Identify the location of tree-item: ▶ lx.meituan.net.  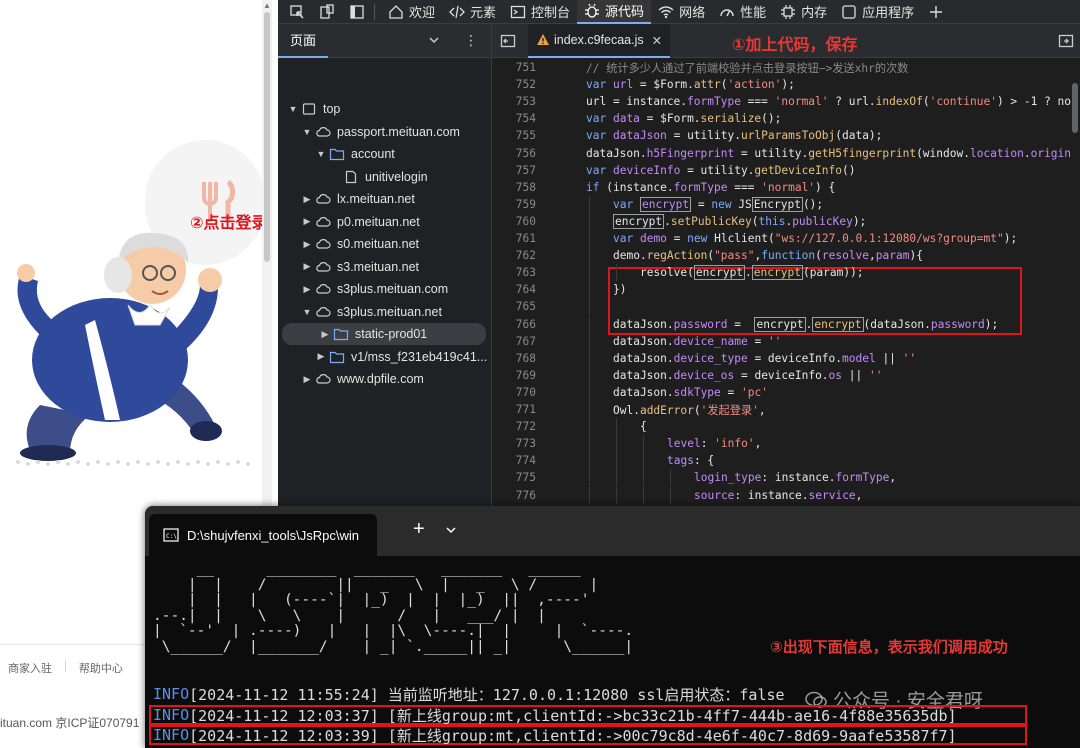
(384, 199).